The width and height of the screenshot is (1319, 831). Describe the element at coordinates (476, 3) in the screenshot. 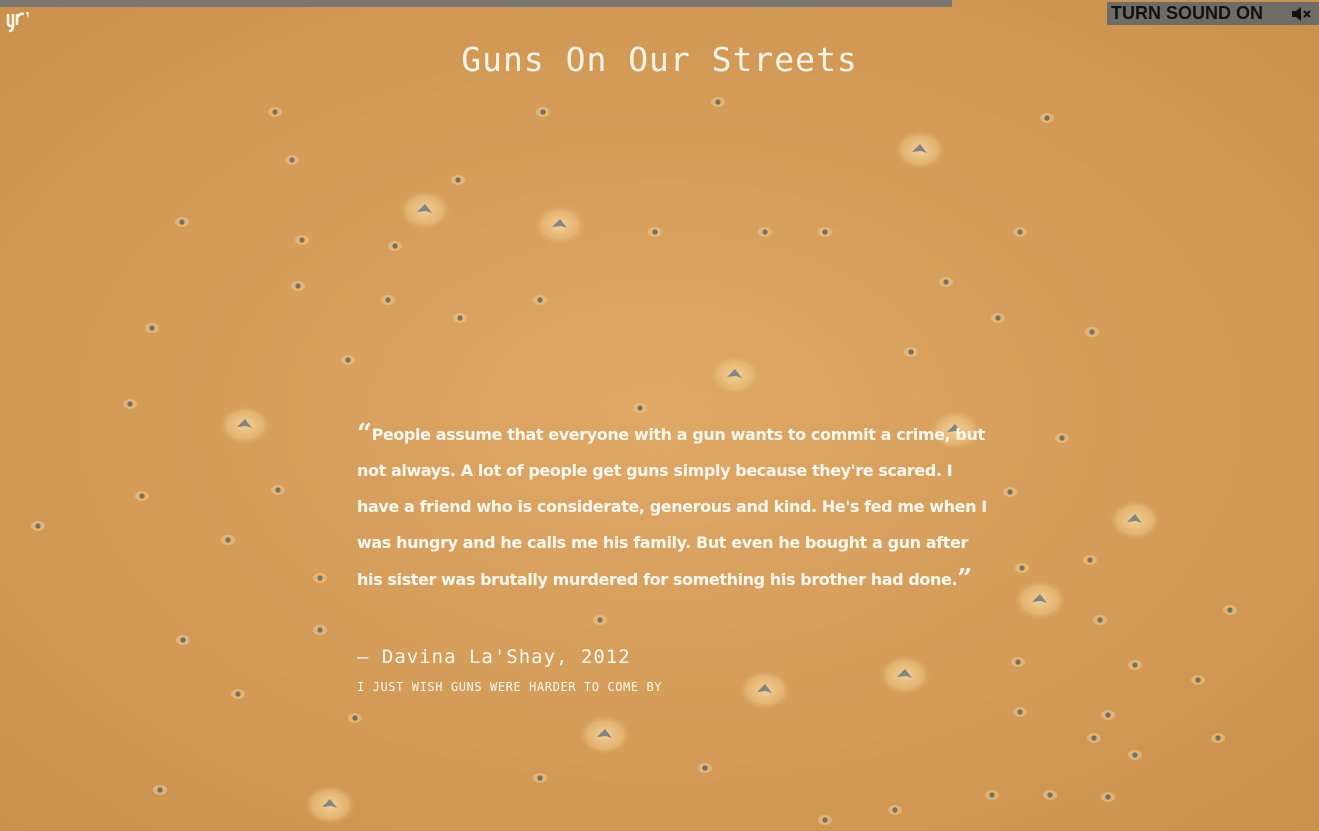

I see `progress-bar` at that location.